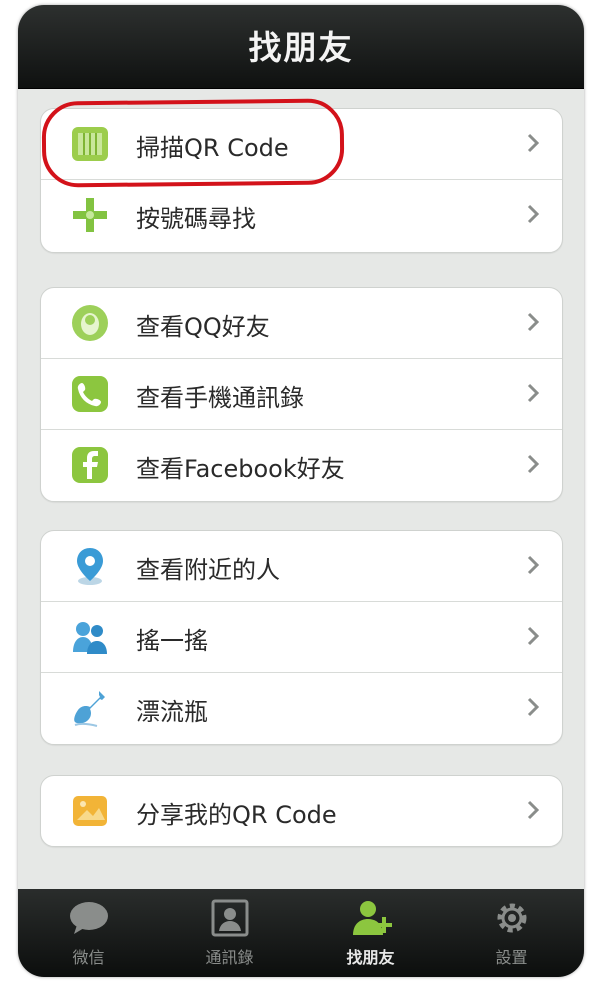 The image size is (600, 984). I want to click on location-pin-icon, so click(90, 566).